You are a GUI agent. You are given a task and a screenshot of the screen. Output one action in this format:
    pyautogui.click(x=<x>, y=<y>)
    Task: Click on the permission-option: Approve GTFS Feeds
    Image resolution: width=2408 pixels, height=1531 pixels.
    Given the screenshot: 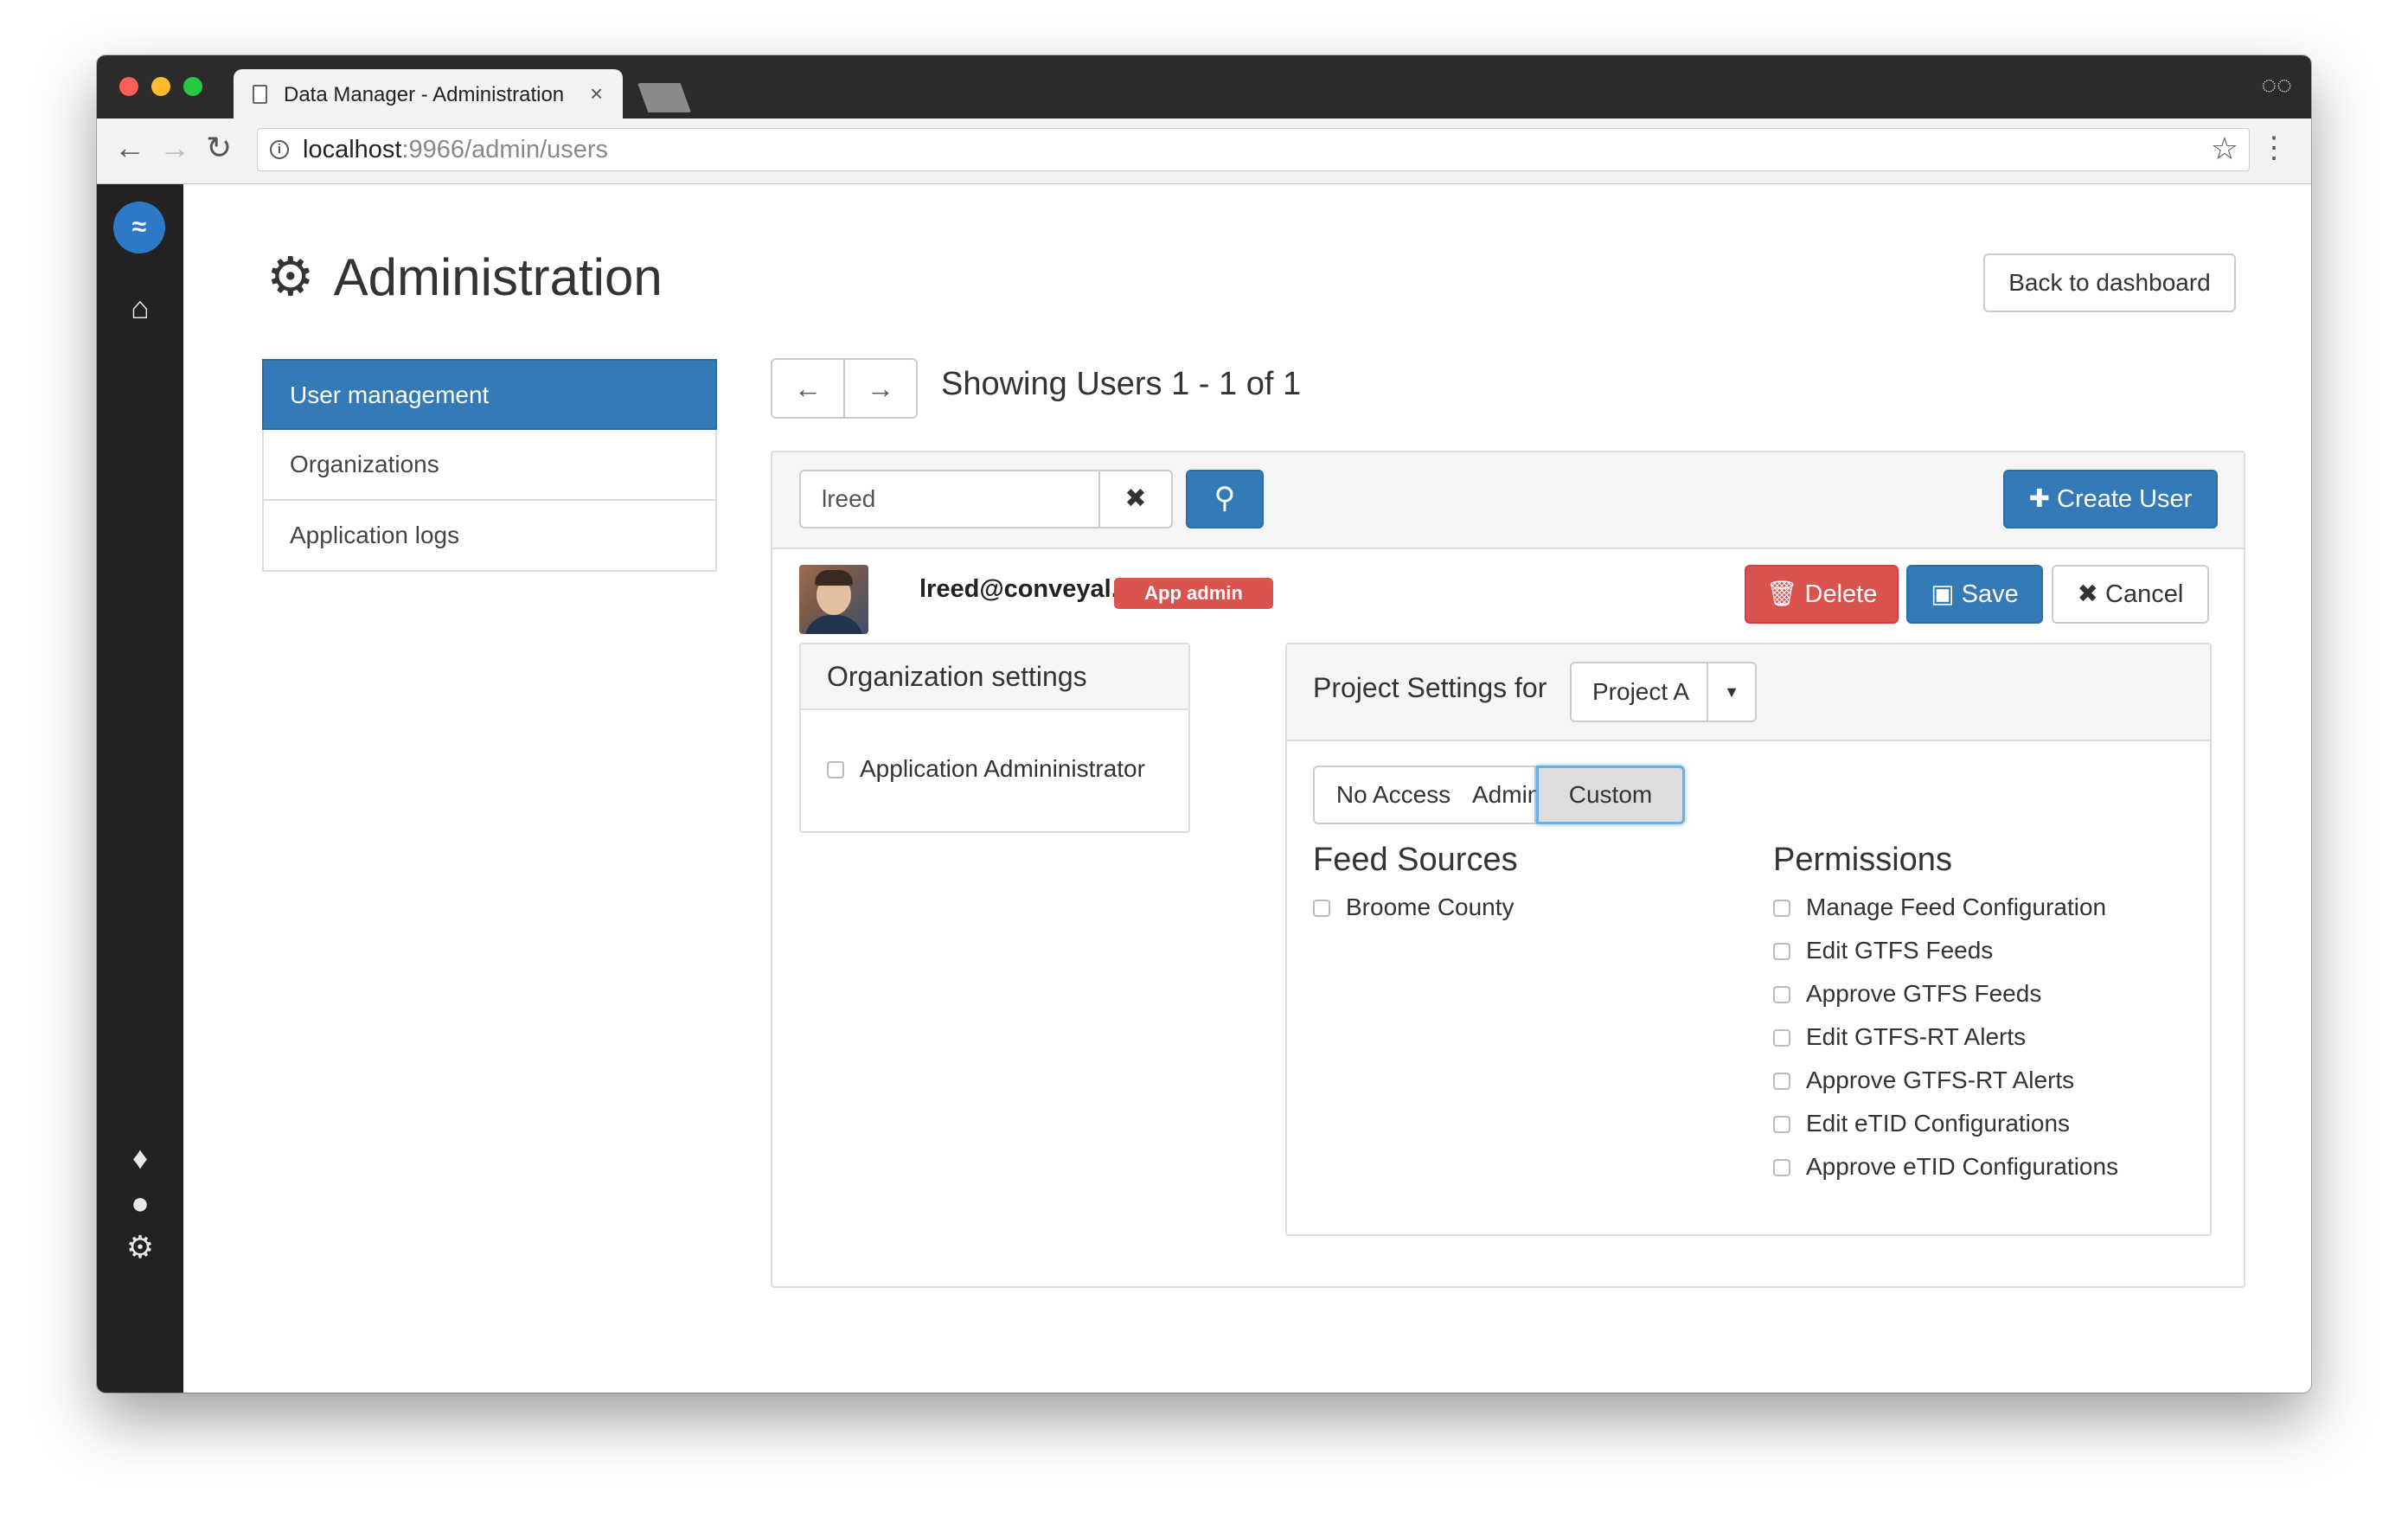 What is the action you would take?
    pyautogui.click(x=1907, y=994)
    